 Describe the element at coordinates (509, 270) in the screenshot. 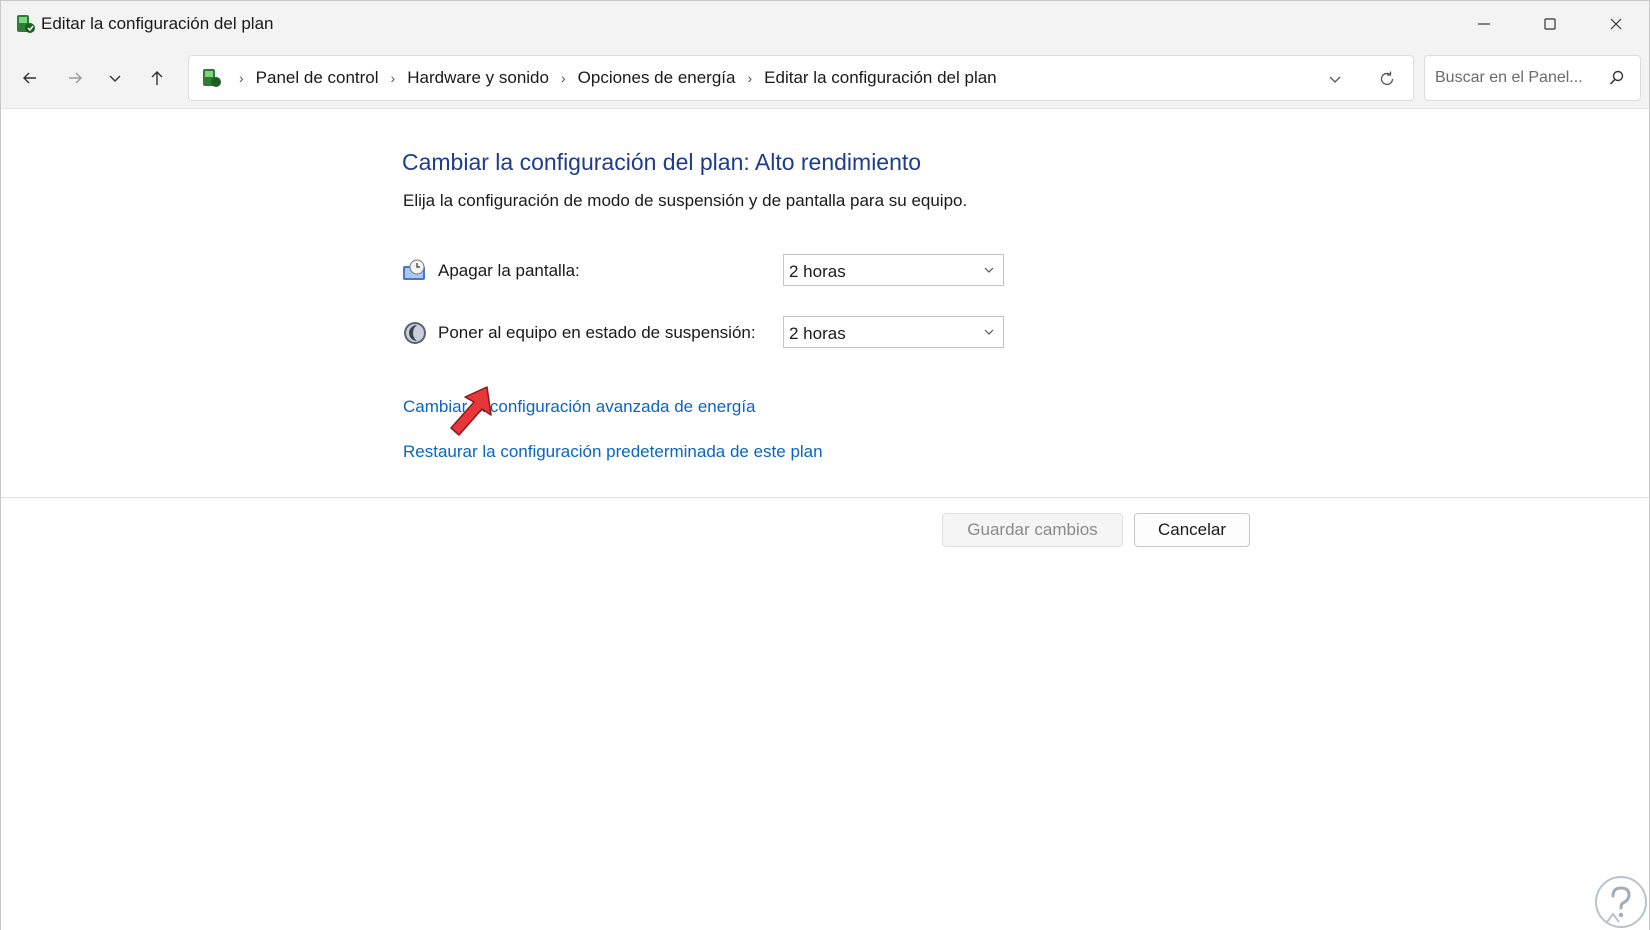

I see `display-off-label: Apagar la pantalla:` at that location.